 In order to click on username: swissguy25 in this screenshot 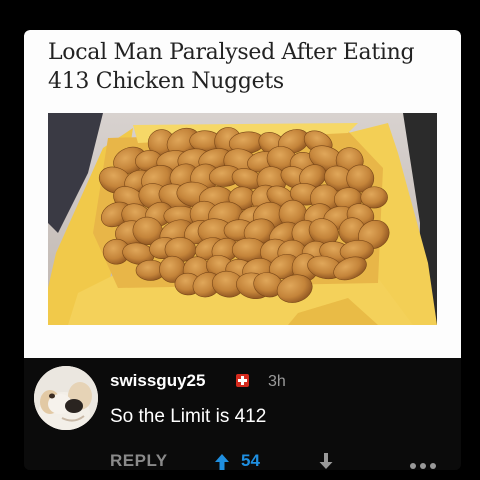, I will do `click(157, 381)`.